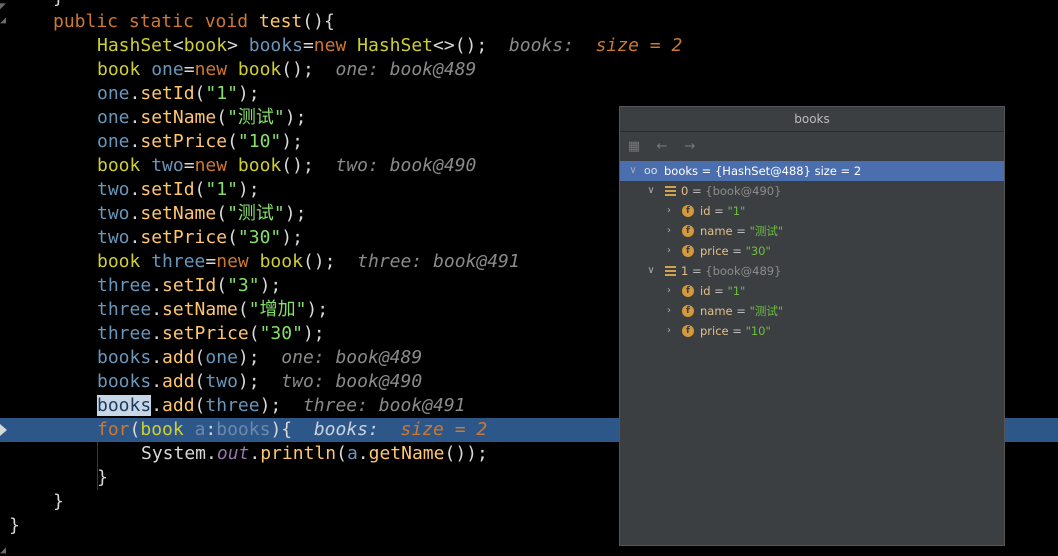 The width and height of the screenshot is (1058, 556). What do you see at coordinates (690, 146) in the screenshot?
I see `forward-arrow-icon: →` at bounding box center [690, 146].